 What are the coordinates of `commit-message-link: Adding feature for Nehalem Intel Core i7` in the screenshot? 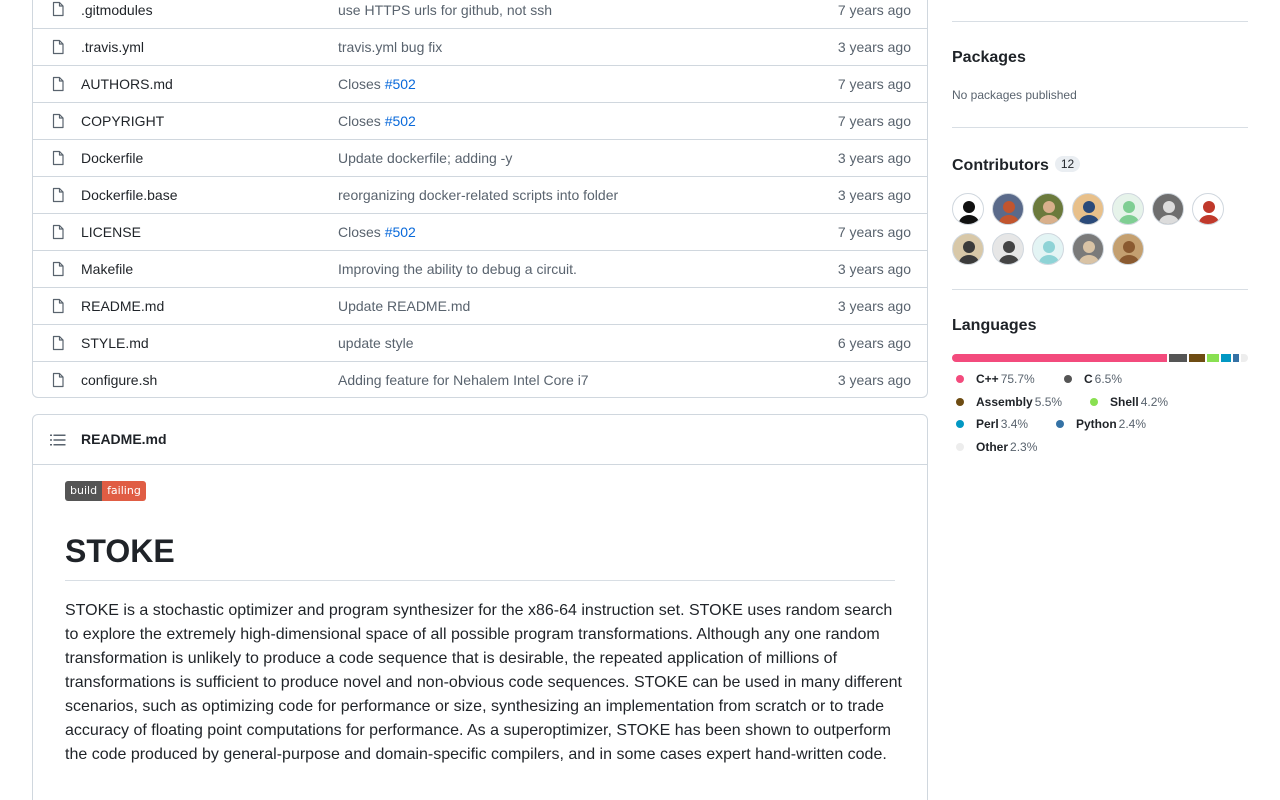 It's located at (463, 380).